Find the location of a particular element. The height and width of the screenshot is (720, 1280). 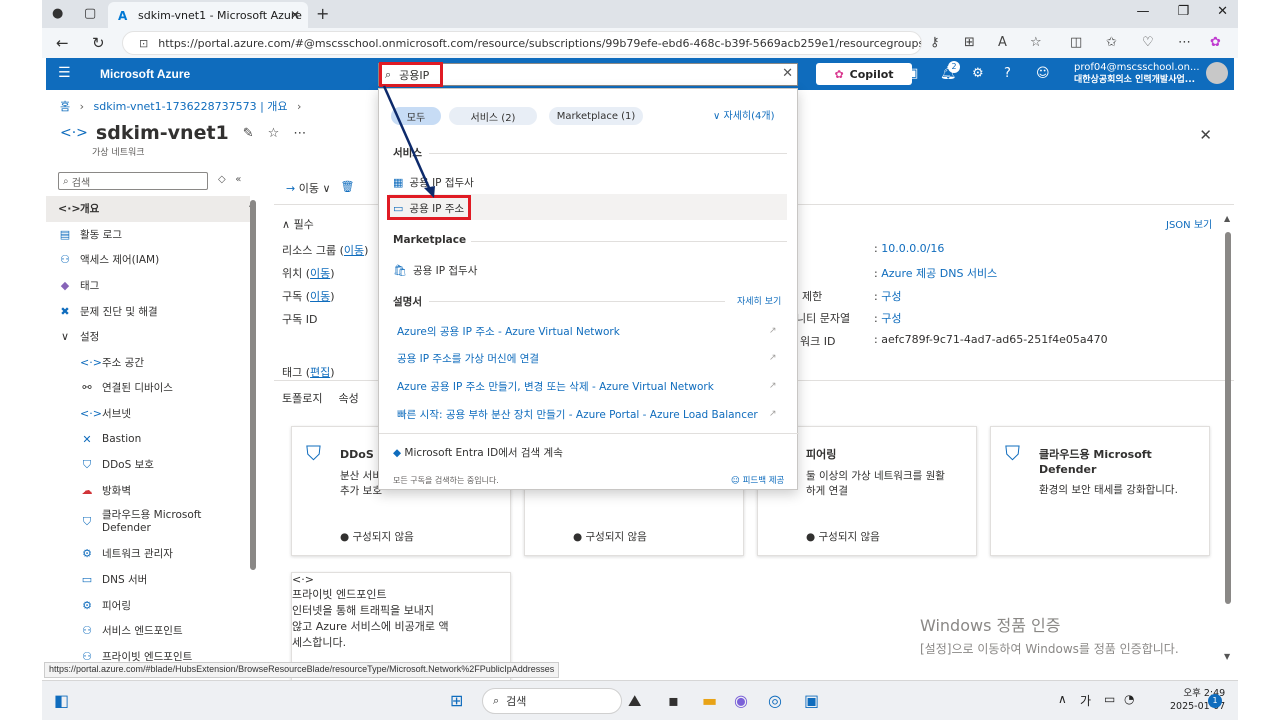

cloud-shell-icon: ▣ is located at coordinates (912, 73).